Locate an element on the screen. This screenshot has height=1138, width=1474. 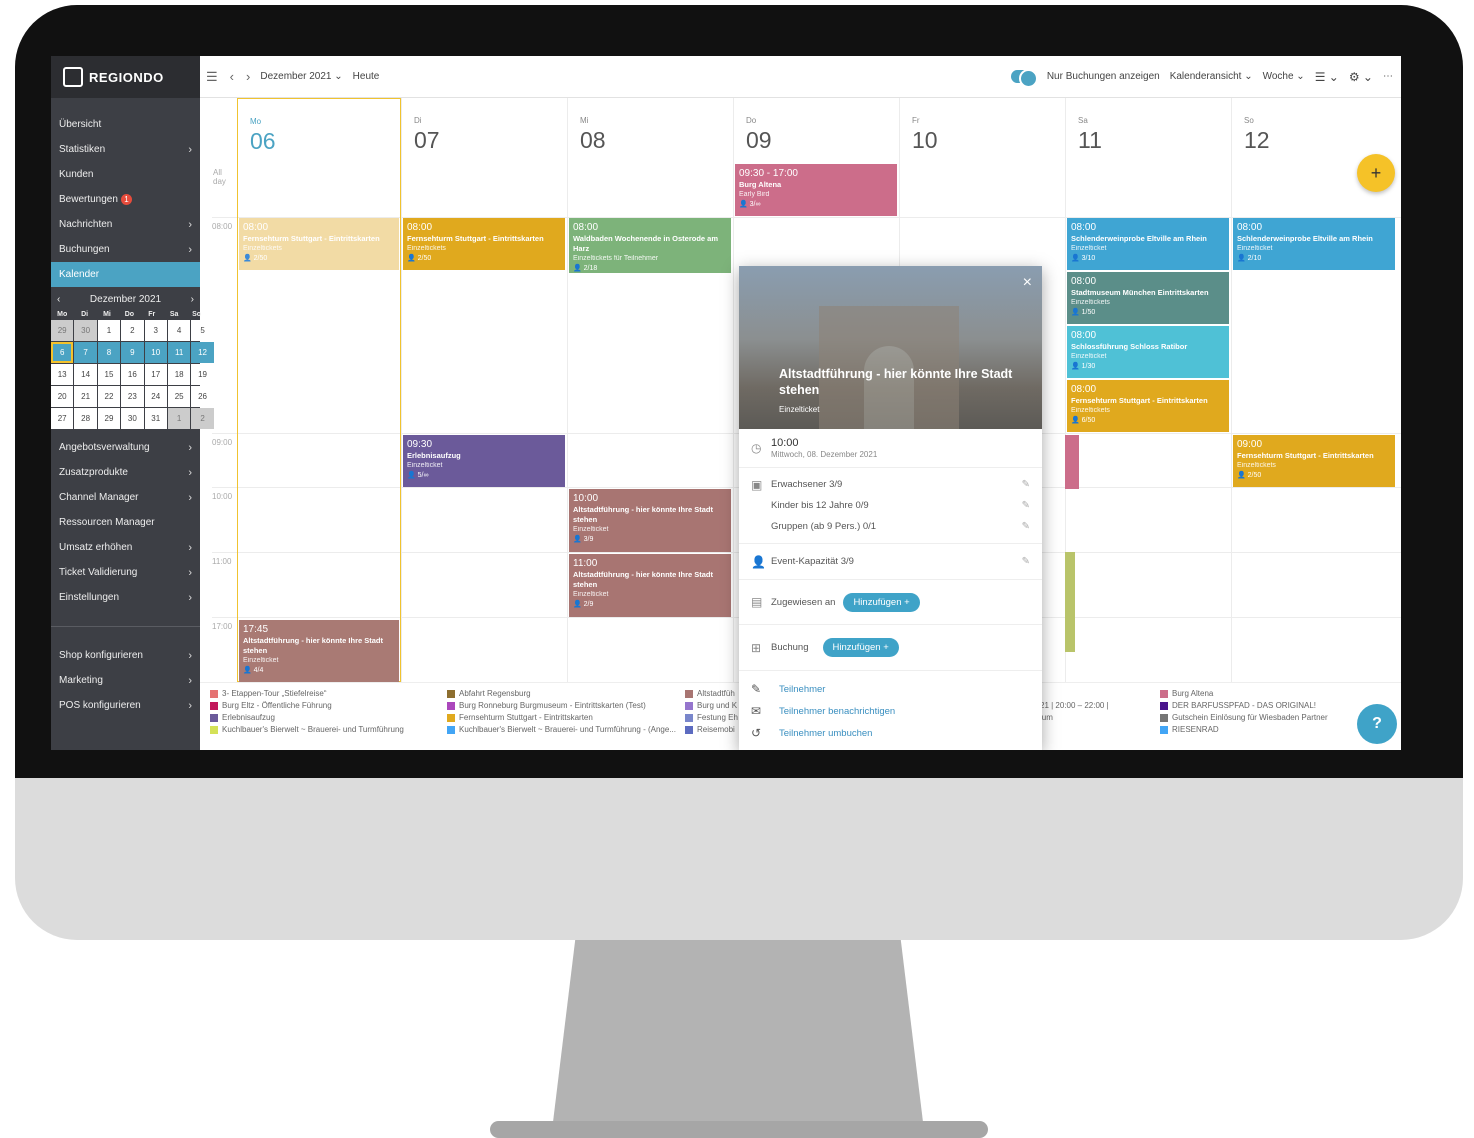
sidebar-item-pos-konfigurieren: POS konfigurieren › is located at coordinates (125, 705).